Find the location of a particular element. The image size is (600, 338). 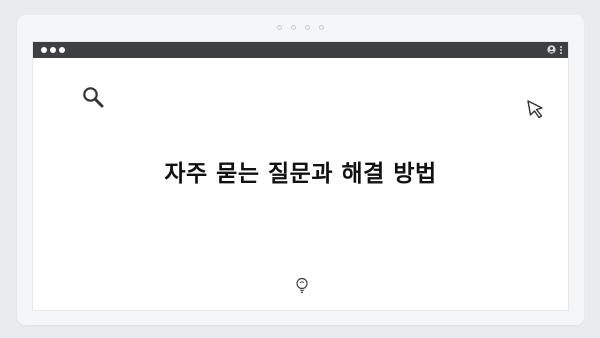

search-icon is located at coordinates (93, 97).